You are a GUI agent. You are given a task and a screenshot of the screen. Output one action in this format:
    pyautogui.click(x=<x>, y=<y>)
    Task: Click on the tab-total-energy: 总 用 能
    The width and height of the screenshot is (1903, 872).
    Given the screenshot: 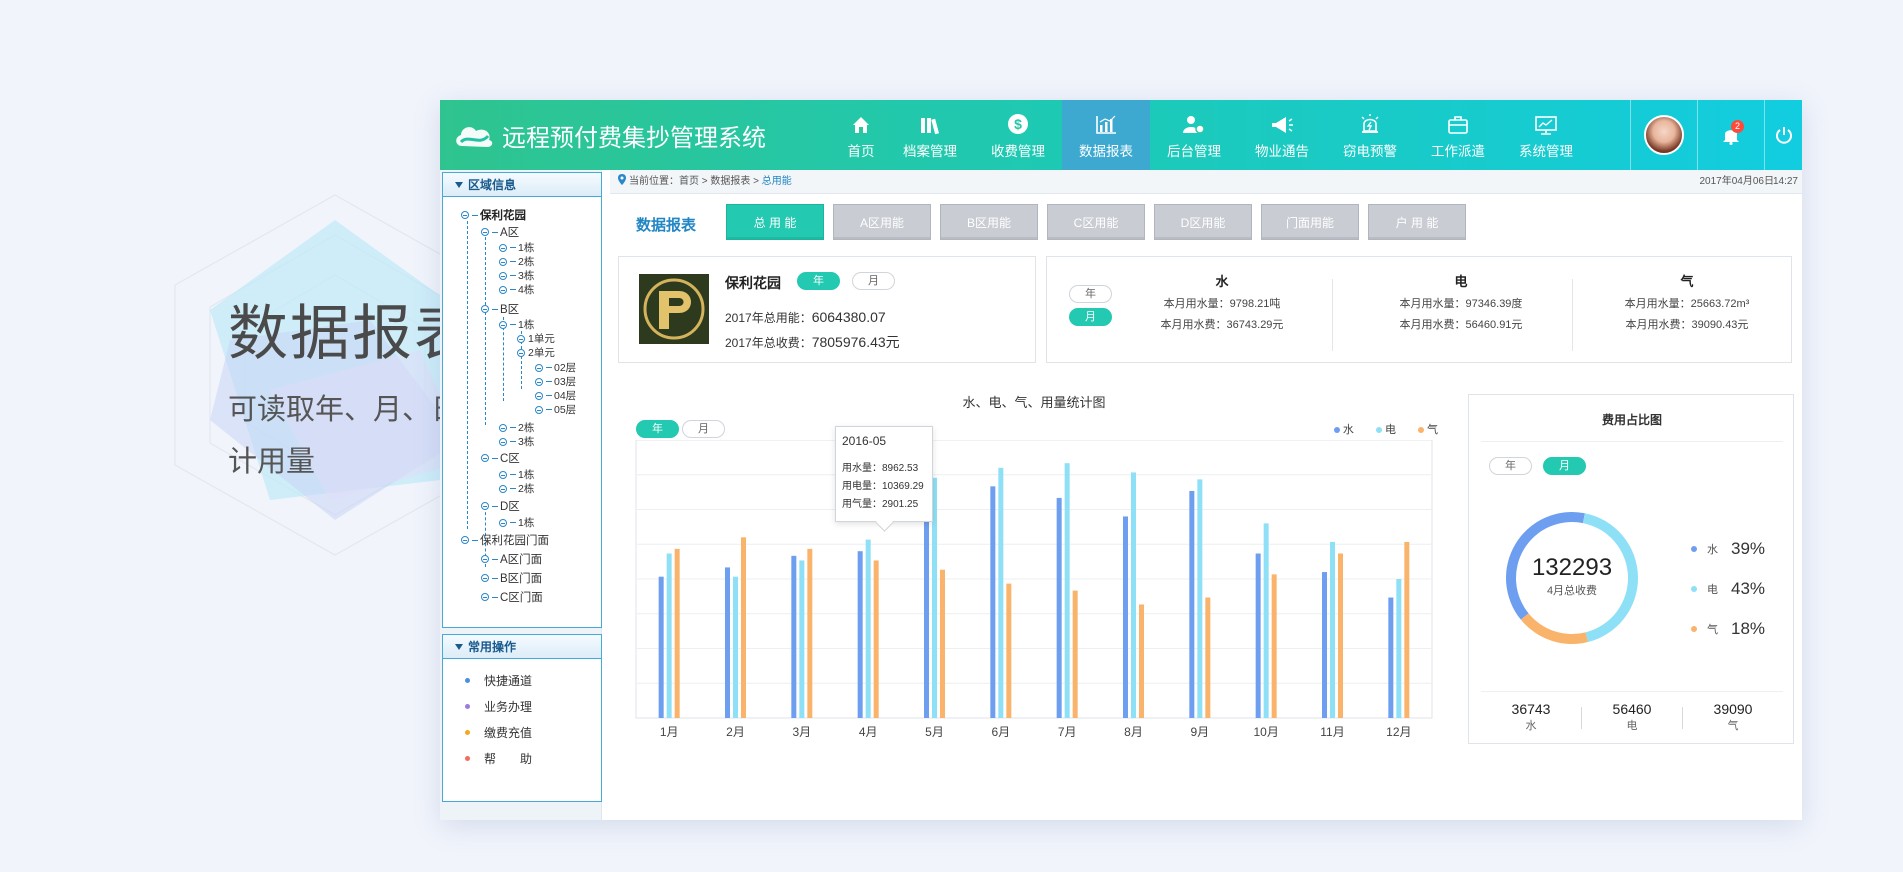 What is the action you would take?
    pyautogui.click(x=775, y=222)
    